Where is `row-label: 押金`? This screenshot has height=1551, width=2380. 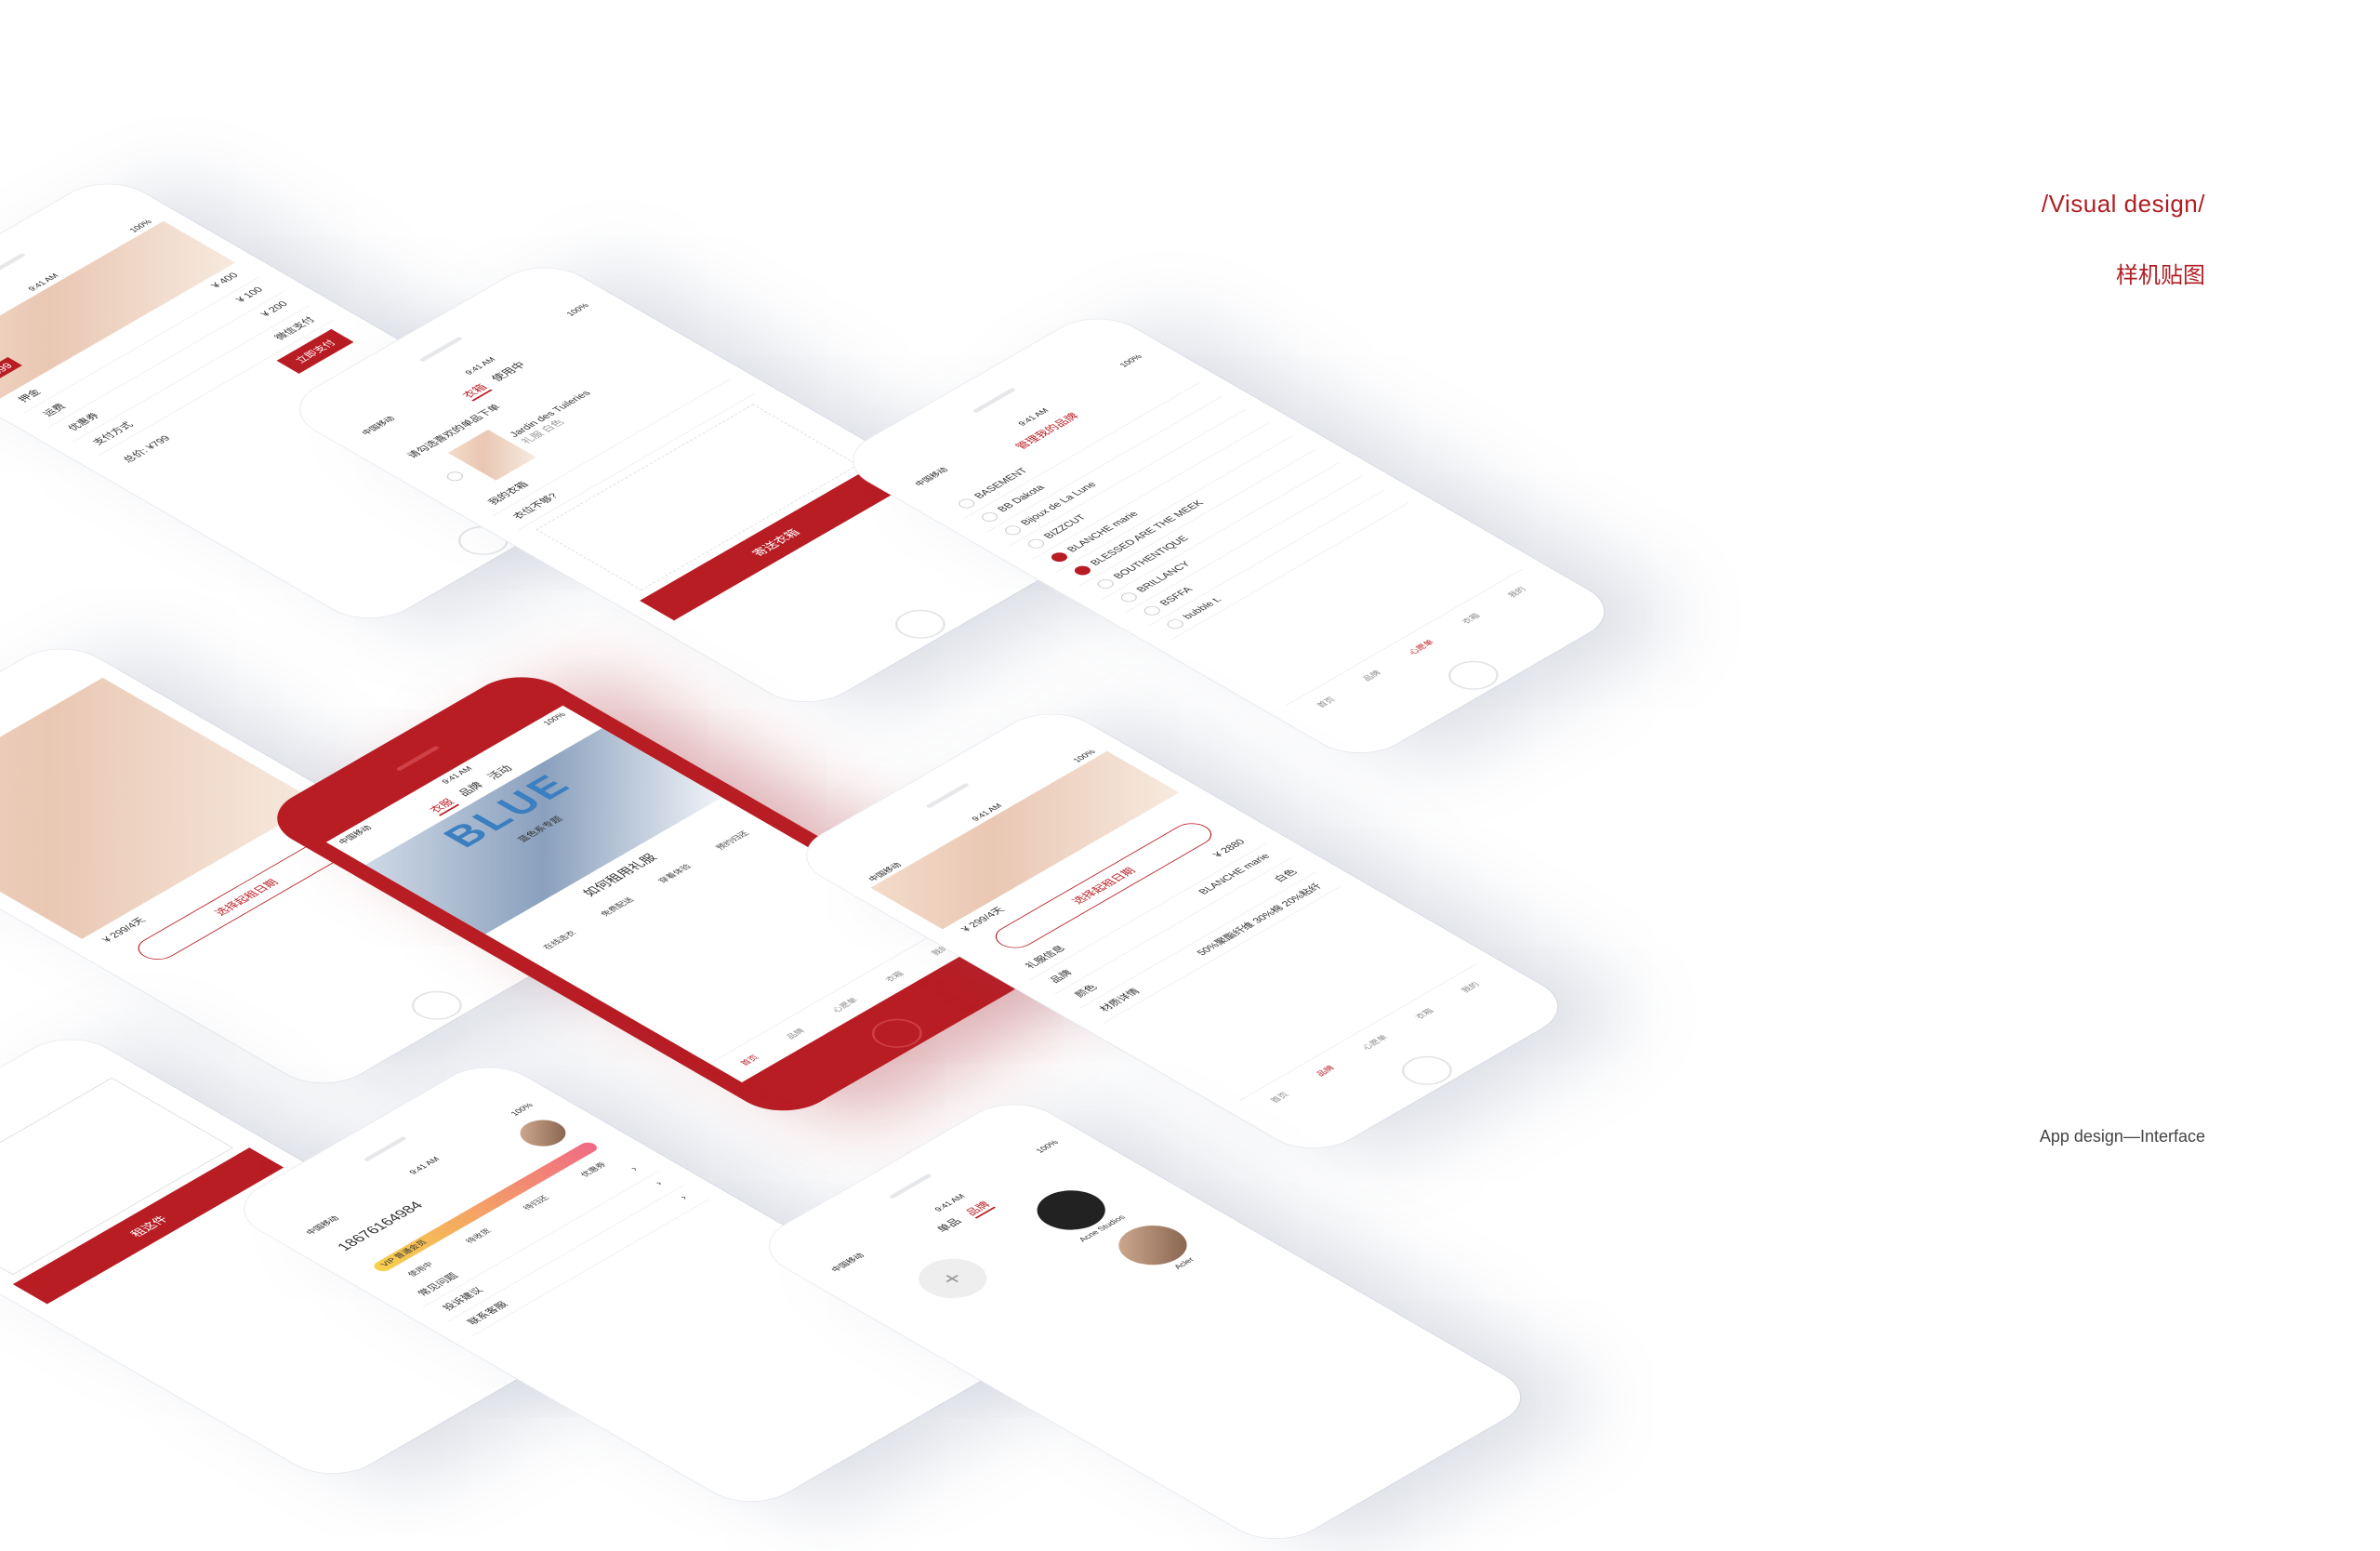 row-label: 押金 is located at coordinates (30, 396).